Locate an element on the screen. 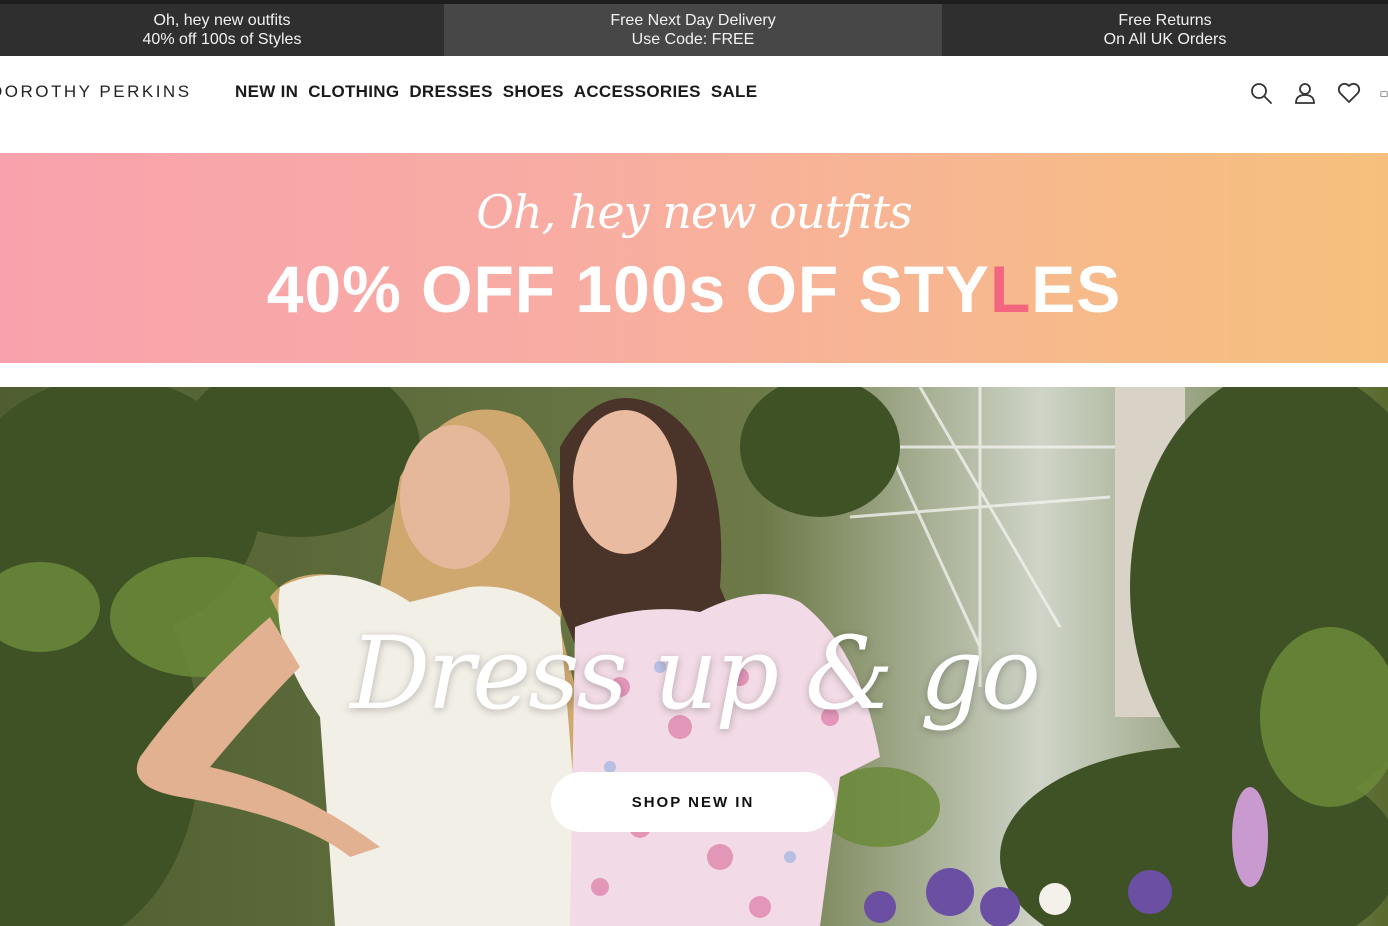 This screenshot has width=1388, height=926. banner-headline: 40% OFF 100s OF STYLES is located at coordinates (694, 289).